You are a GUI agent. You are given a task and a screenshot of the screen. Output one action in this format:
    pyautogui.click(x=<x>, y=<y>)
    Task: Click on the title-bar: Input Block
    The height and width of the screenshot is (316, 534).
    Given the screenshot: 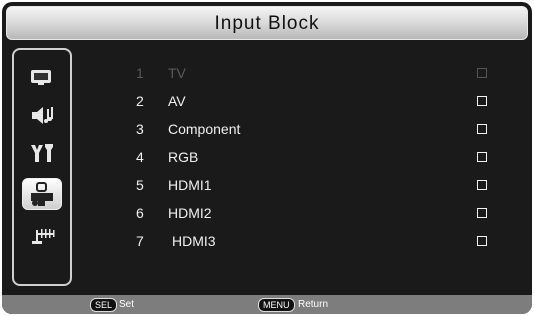 What is the action you would take?
    pyautogui.click(x=267, y=23)
    